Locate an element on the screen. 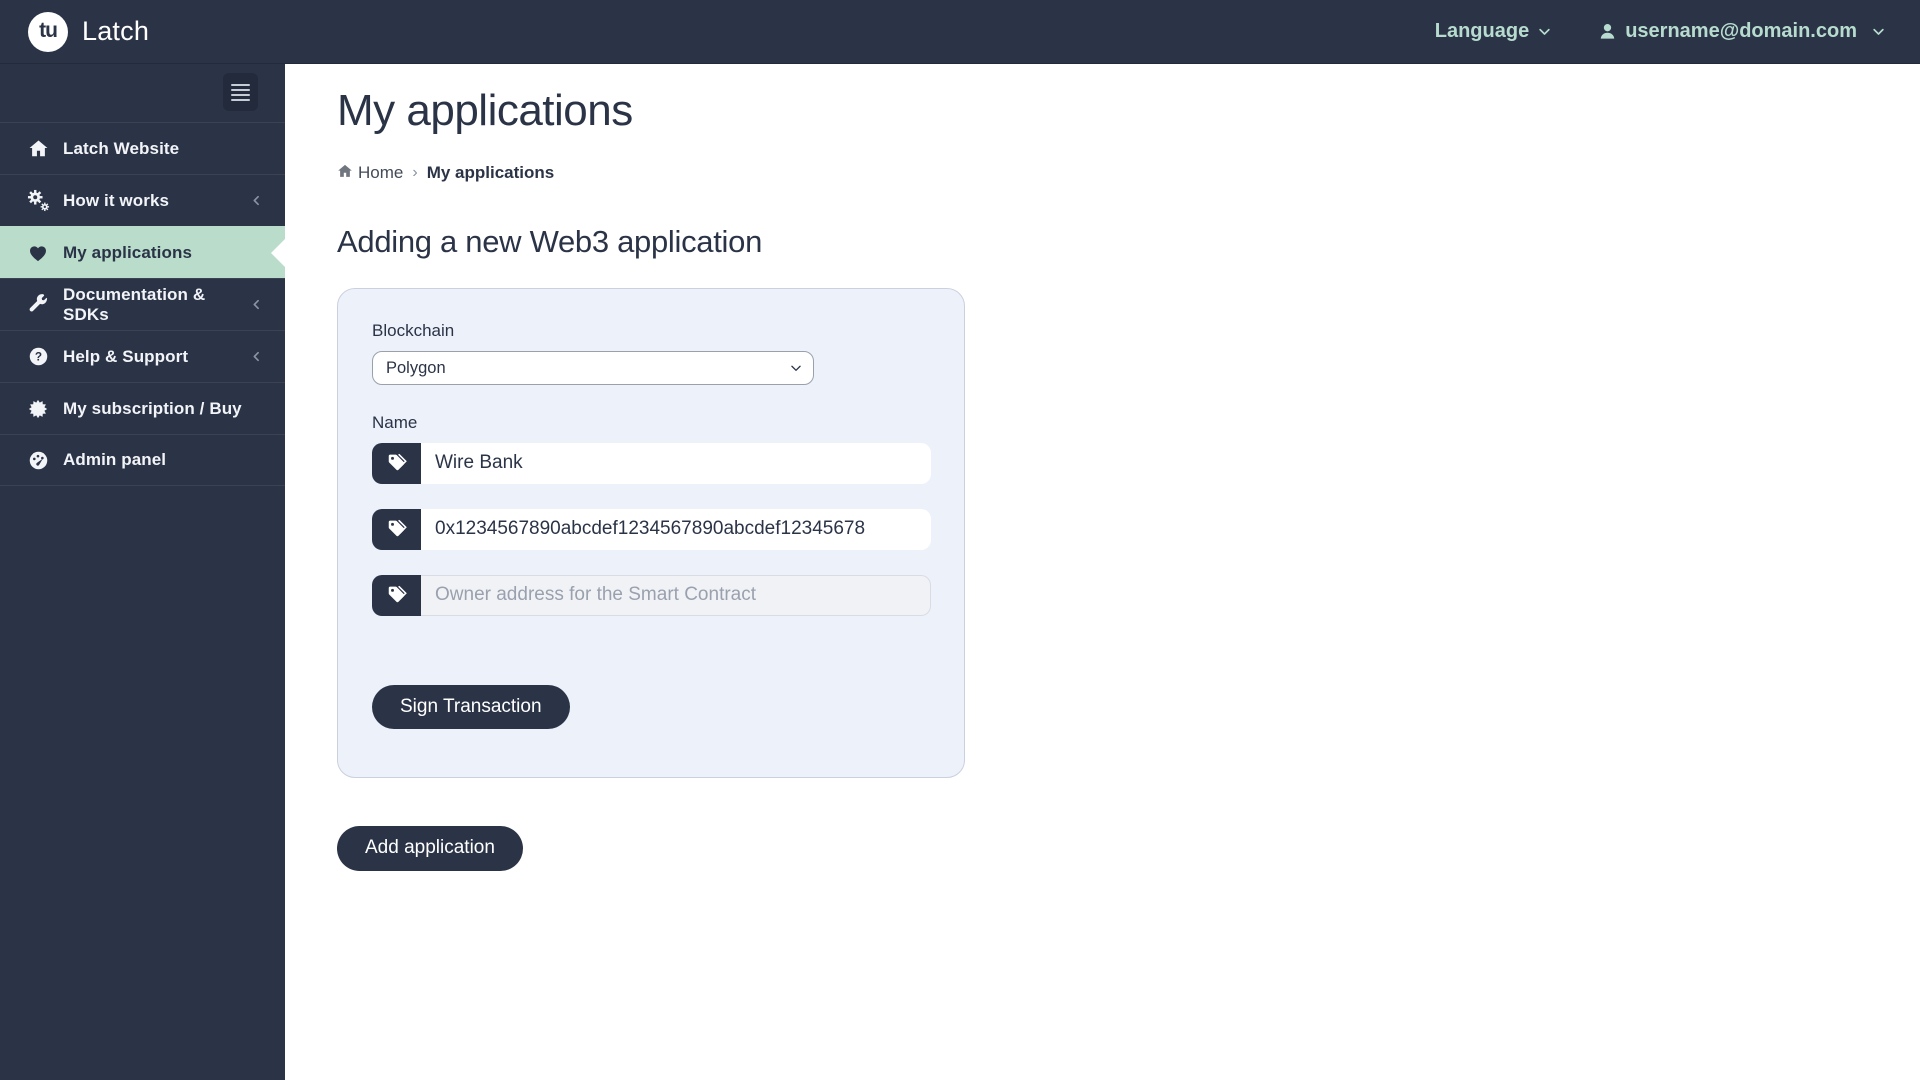  latch-logo-icon: tu is located at coordinates (48, 31).